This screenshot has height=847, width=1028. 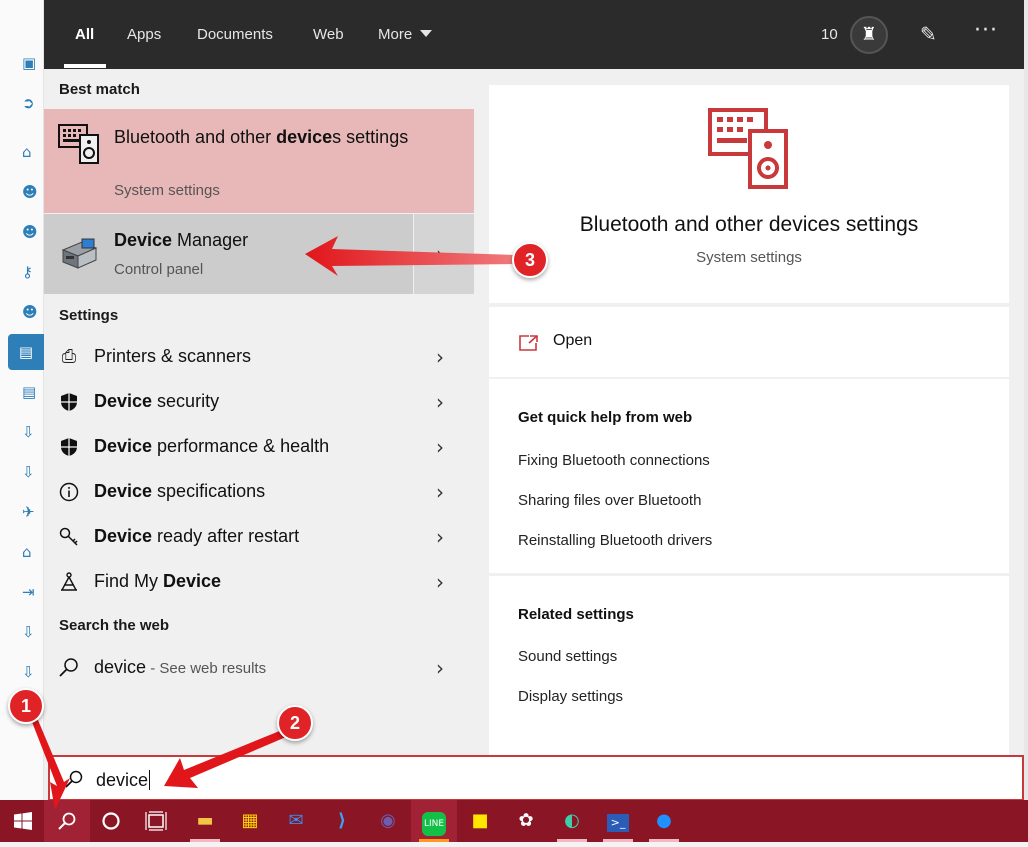 I want to click on logout-icon: ➲, so click(x=33, y=103).